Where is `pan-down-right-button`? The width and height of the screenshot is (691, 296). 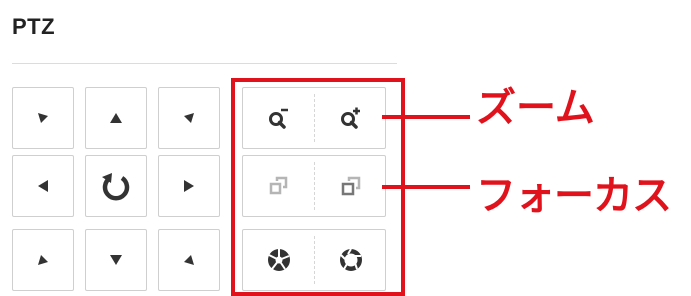 pan-down-right-button is located at coordinates (43, 118).